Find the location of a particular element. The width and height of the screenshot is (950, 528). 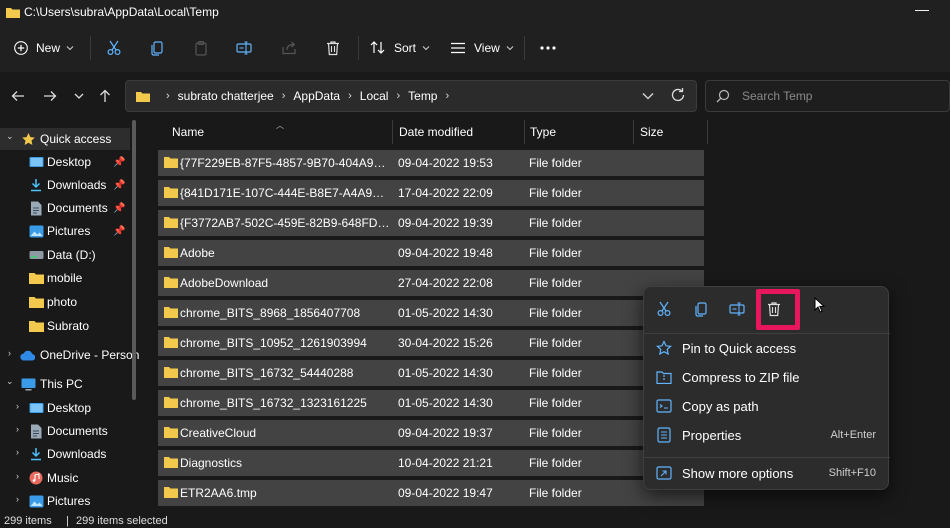

sidebar-item-mobile: mobile is located at coordinates (65, 278).